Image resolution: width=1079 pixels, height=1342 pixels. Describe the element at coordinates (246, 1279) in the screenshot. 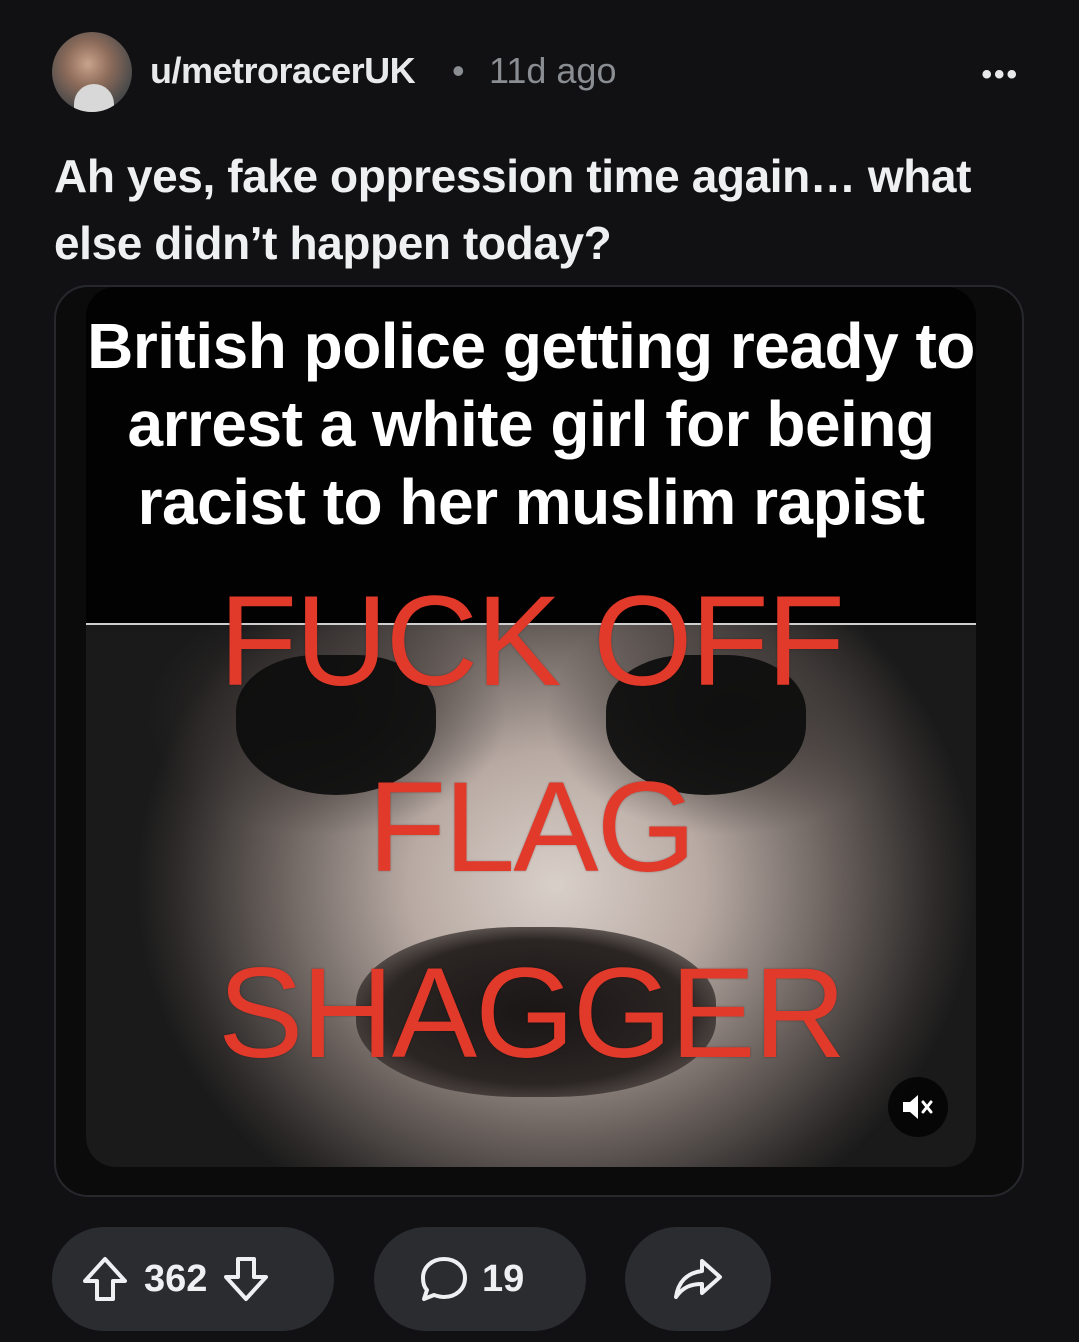

I see `downvote-arrow-icon` at that location.